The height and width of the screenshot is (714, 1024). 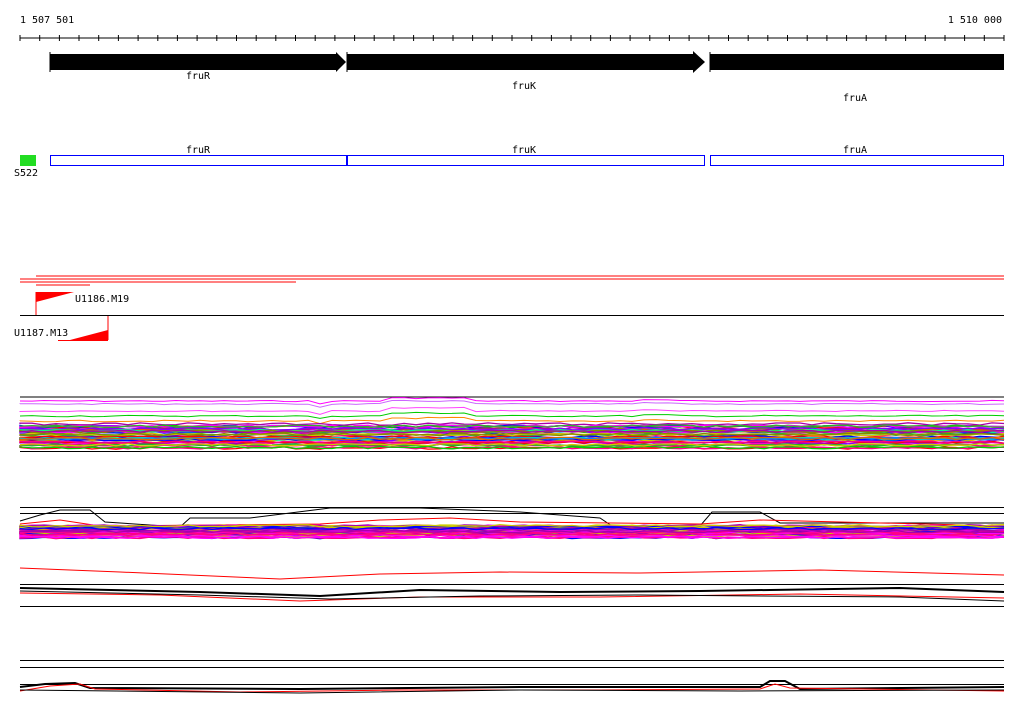 I want to click on read-forward: U1186.M19, so click(x=82, y=303).